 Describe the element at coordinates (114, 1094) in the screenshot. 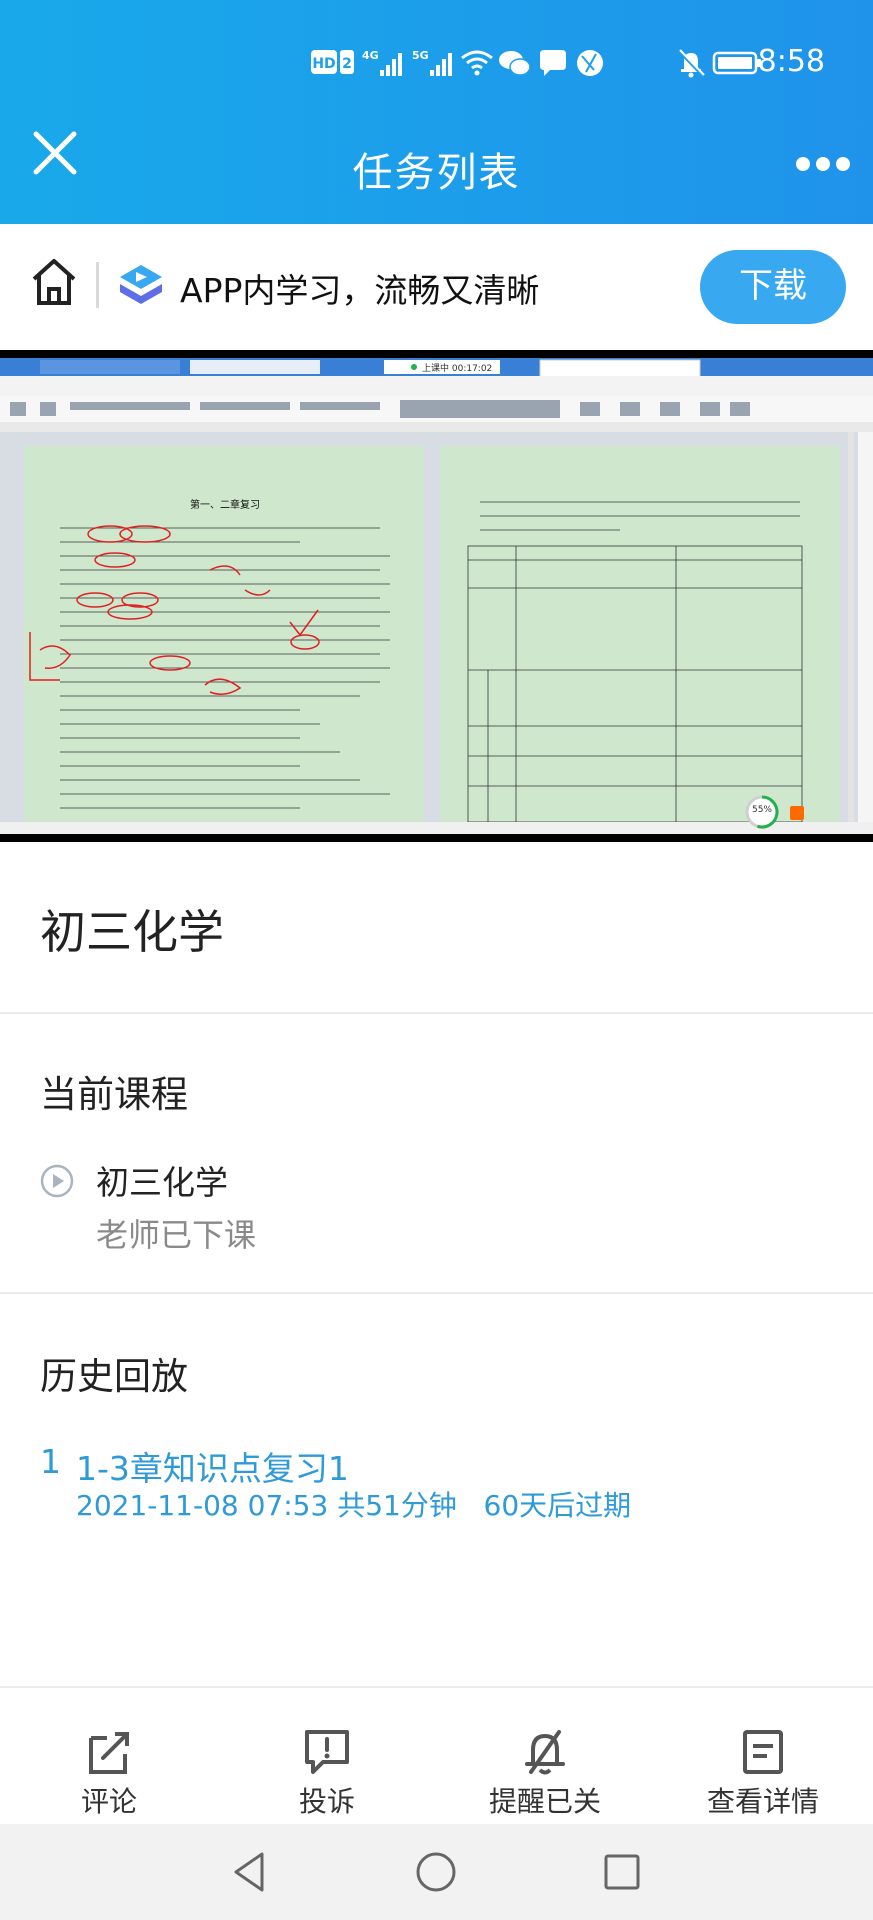

I see `current-course-heading: 当前课程` at that location.